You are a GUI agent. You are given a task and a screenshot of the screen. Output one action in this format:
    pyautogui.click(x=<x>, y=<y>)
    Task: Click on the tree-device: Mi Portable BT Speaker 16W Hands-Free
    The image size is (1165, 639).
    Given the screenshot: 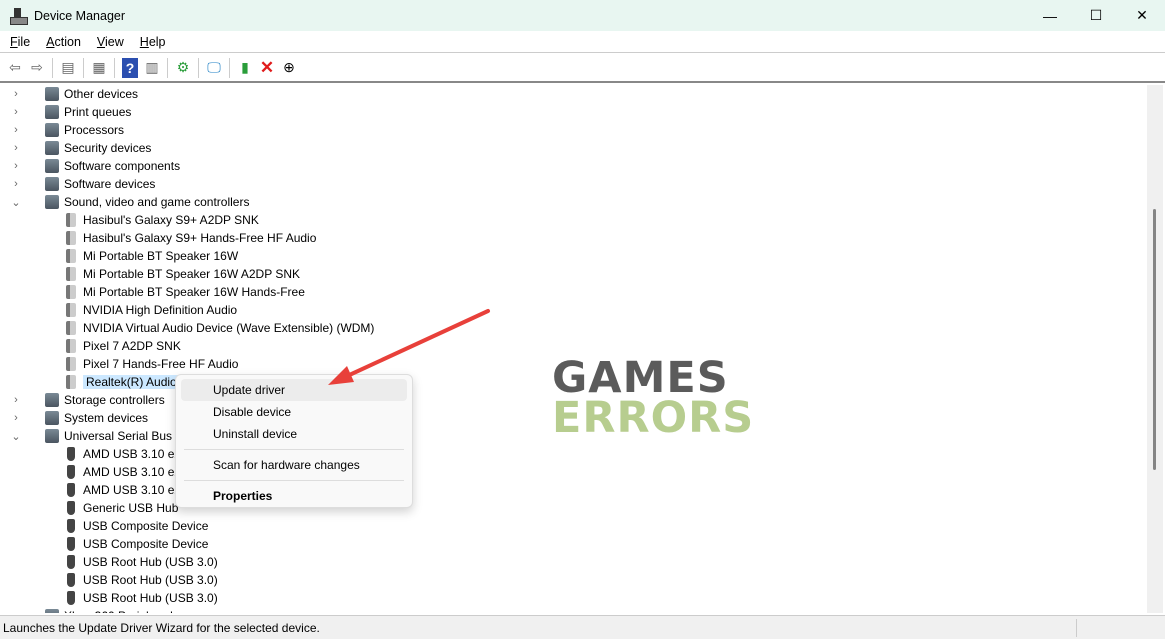 What is the action you would take?
    pyautogui.click(x=184, y=292)
    